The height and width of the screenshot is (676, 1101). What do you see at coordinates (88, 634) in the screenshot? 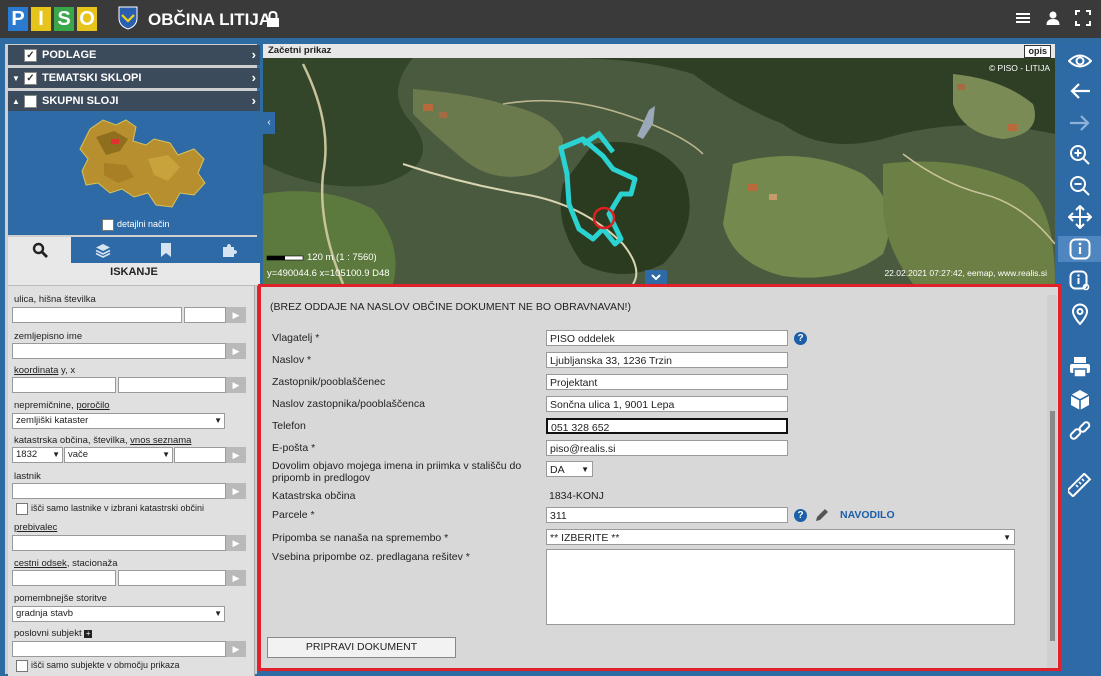
I see `expand-icon: +` at bounding box center [88, 634].